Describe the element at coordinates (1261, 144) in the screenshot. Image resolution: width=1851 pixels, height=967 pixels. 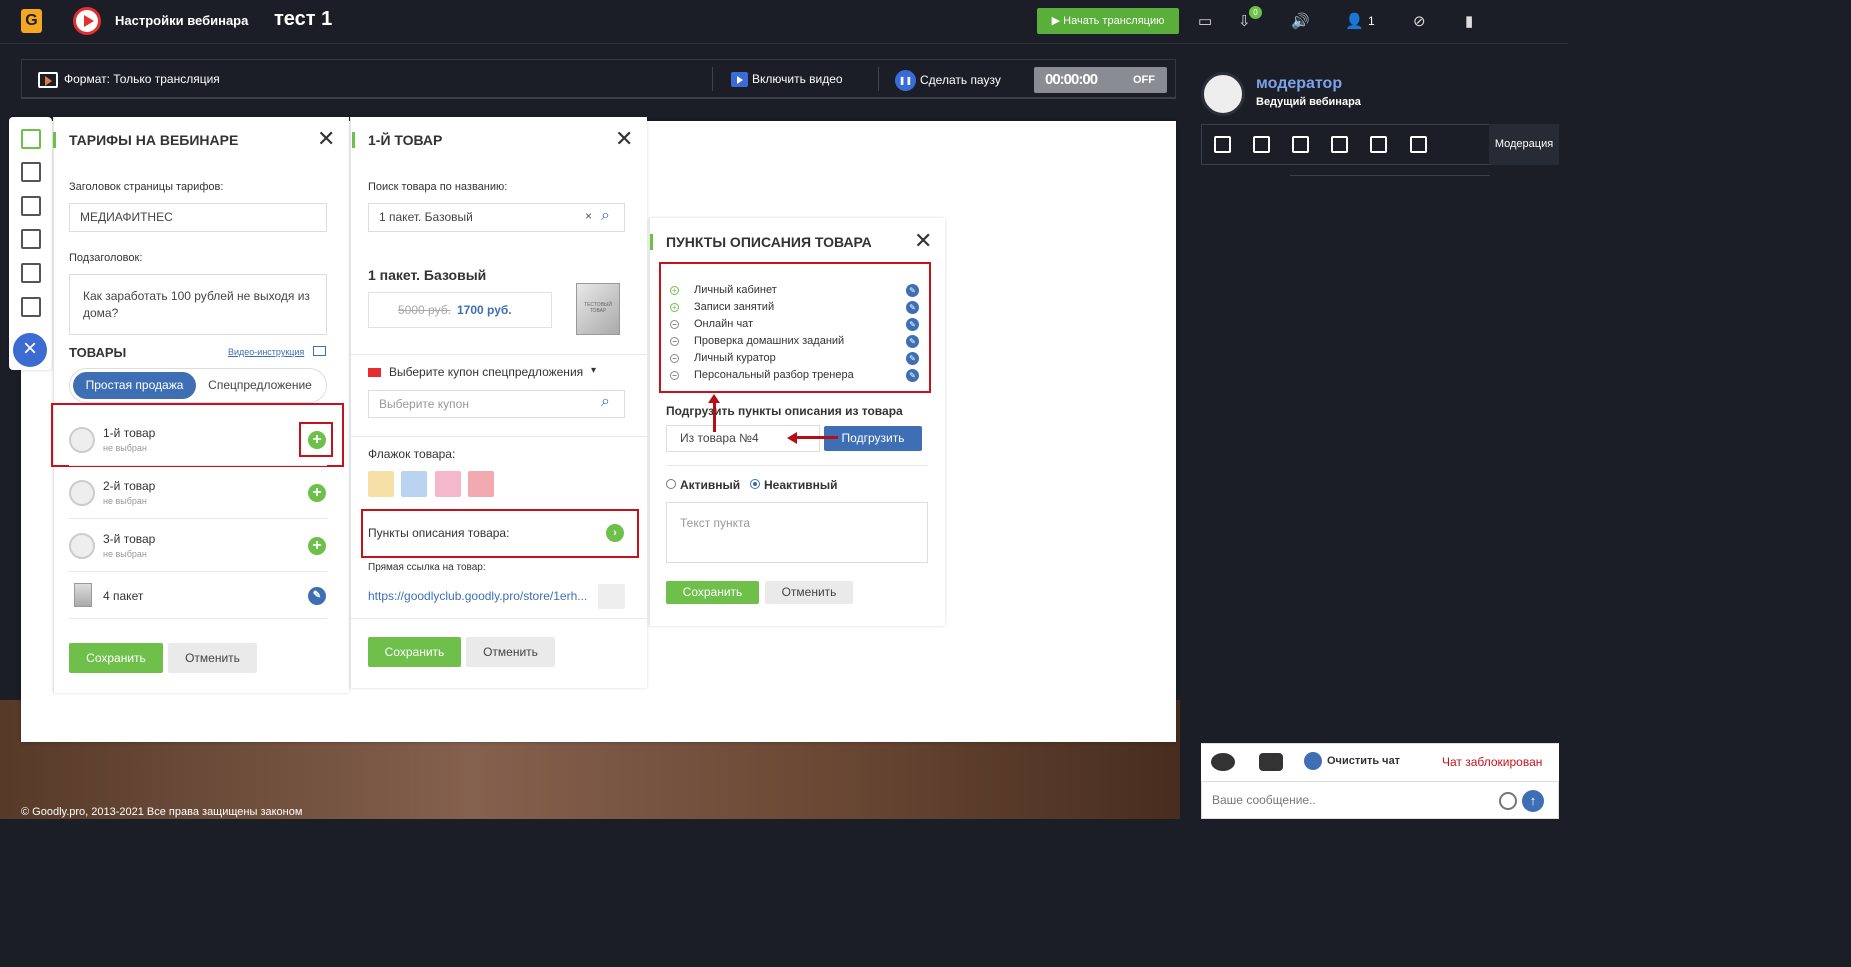
I see `document-icon` at that location.